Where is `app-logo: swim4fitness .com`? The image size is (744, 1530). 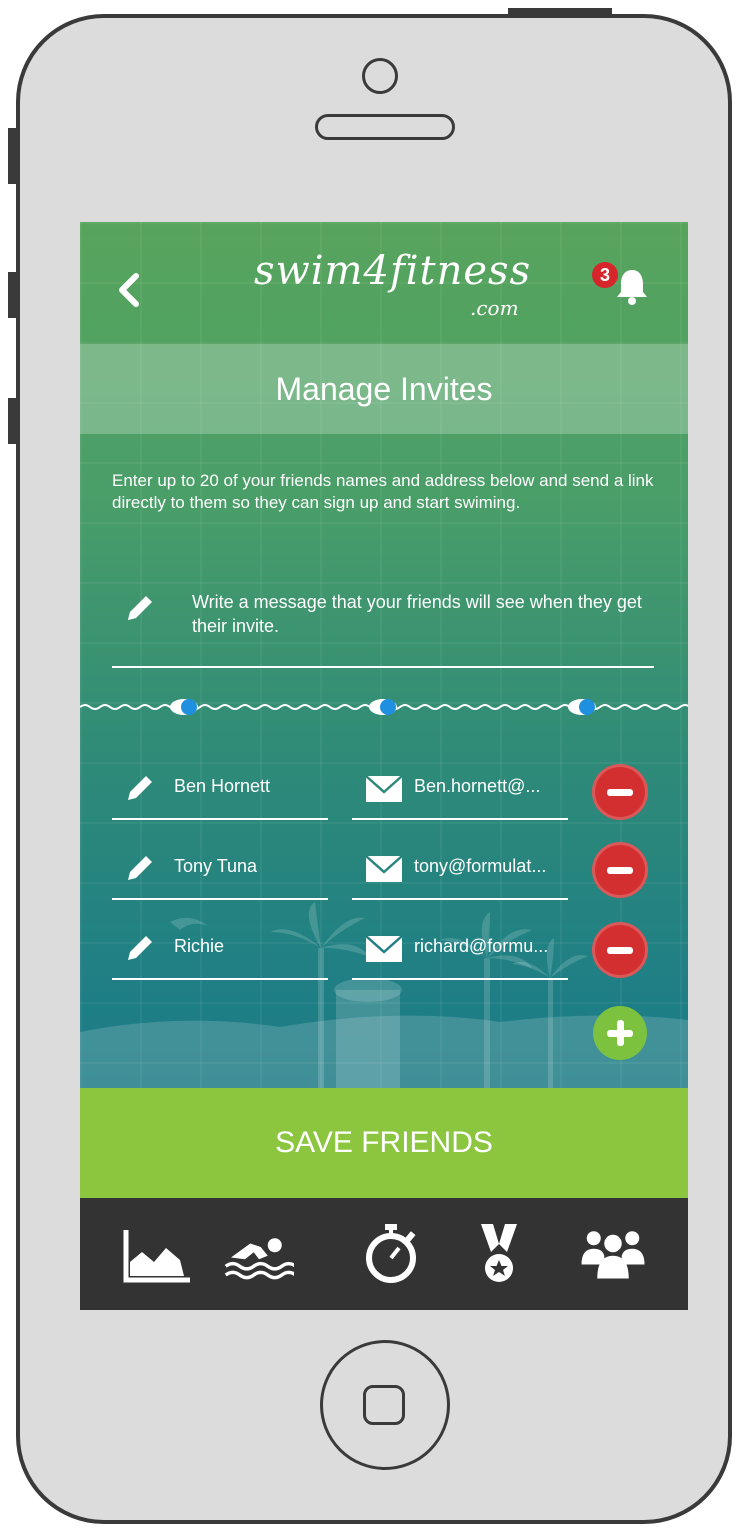 app-logo: swim4fitness .com is located at coordinates (390, 288).